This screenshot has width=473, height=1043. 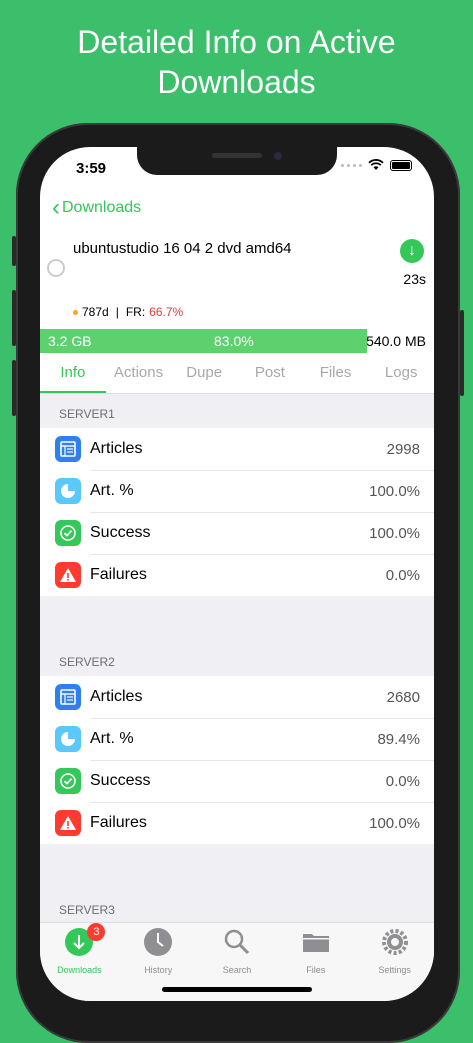 What do you see at coordinates (278, 156) in the screenshot?
I see `front-camera` at bounding box center [278, 156].